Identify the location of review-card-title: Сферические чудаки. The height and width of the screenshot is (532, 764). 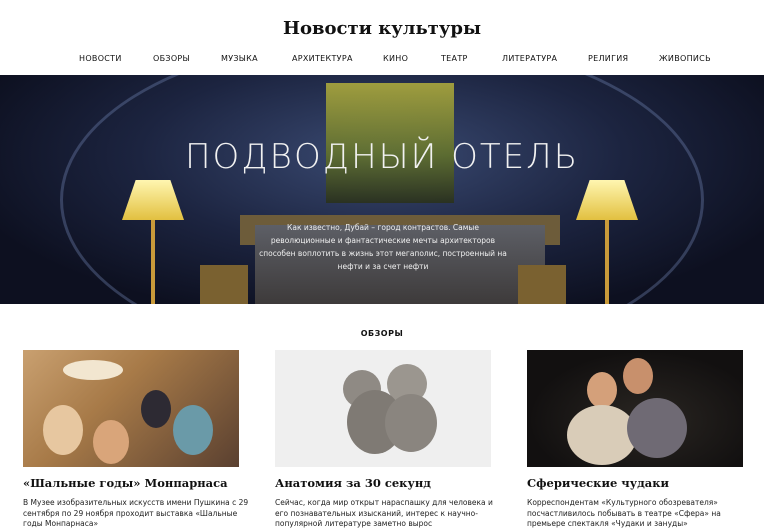
(642, 483).